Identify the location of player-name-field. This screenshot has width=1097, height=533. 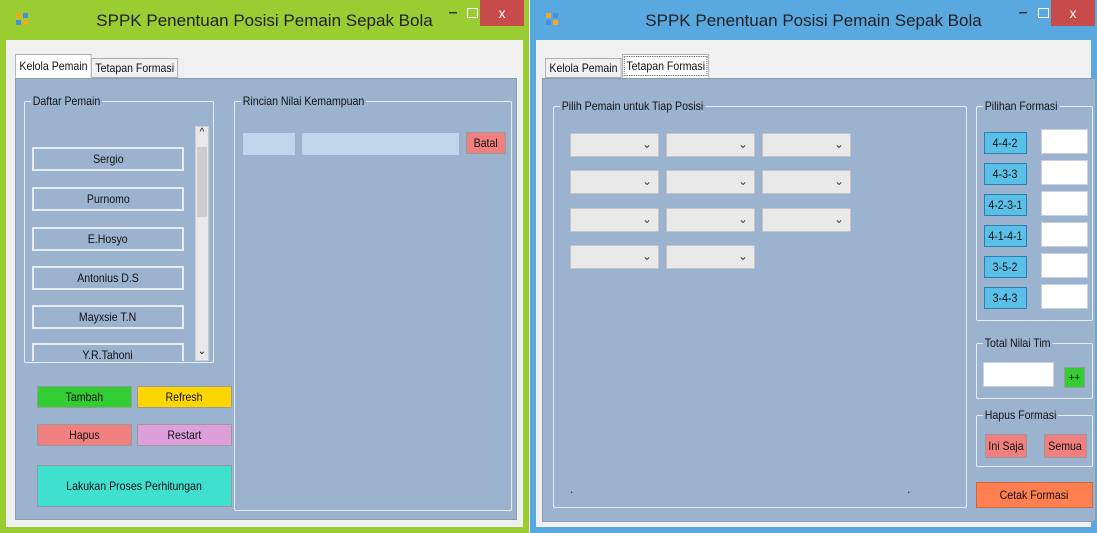
(380, 144).